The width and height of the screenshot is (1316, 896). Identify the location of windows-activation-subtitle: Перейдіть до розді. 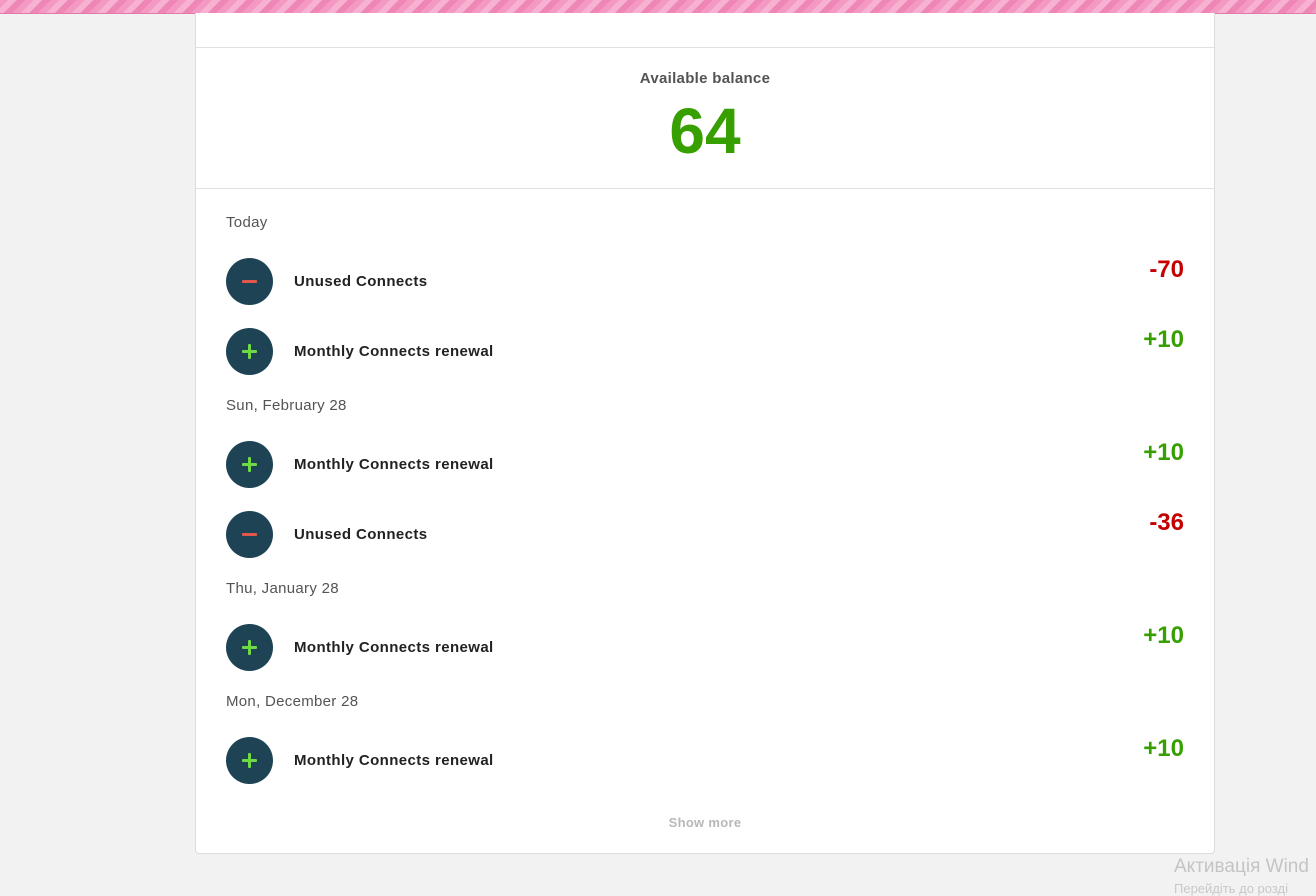
(1231, 888).